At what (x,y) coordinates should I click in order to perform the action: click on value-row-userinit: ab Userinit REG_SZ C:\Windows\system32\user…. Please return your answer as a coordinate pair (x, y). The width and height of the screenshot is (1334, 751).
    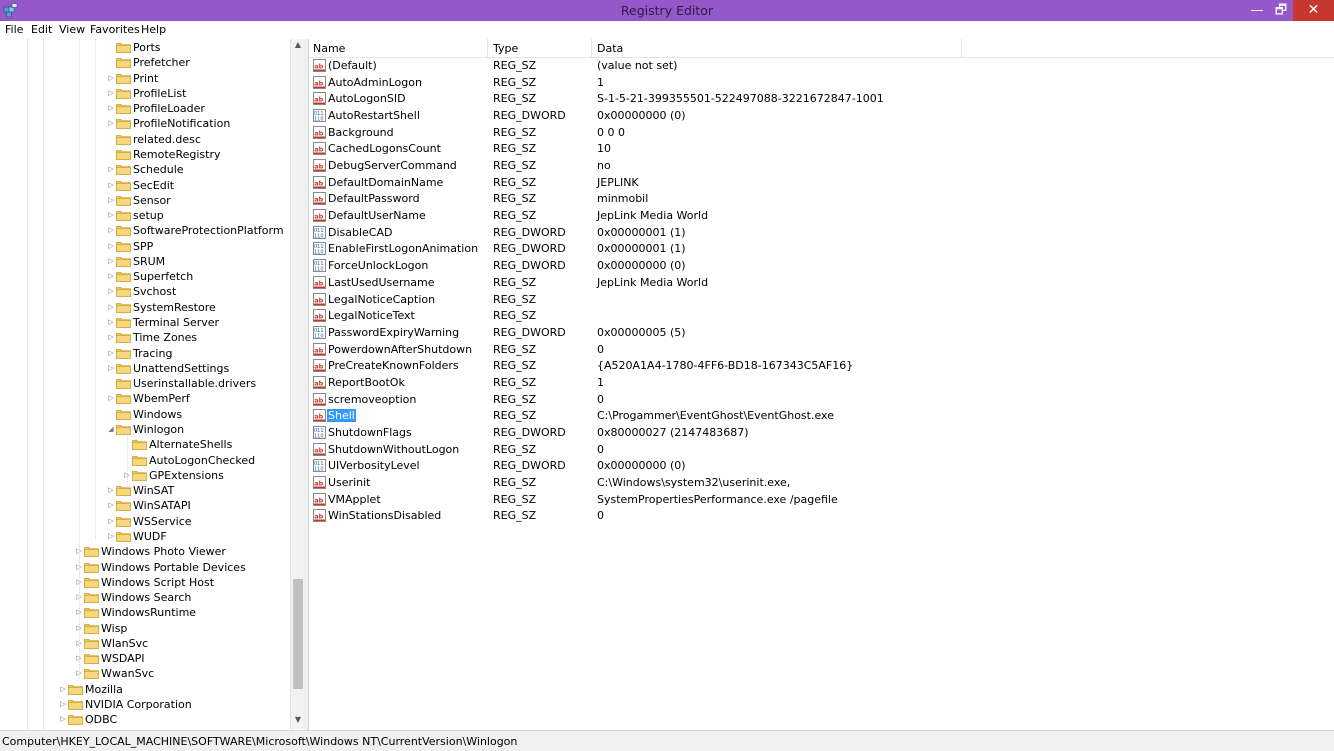
    Looking at the image, I should click on (821, 483).